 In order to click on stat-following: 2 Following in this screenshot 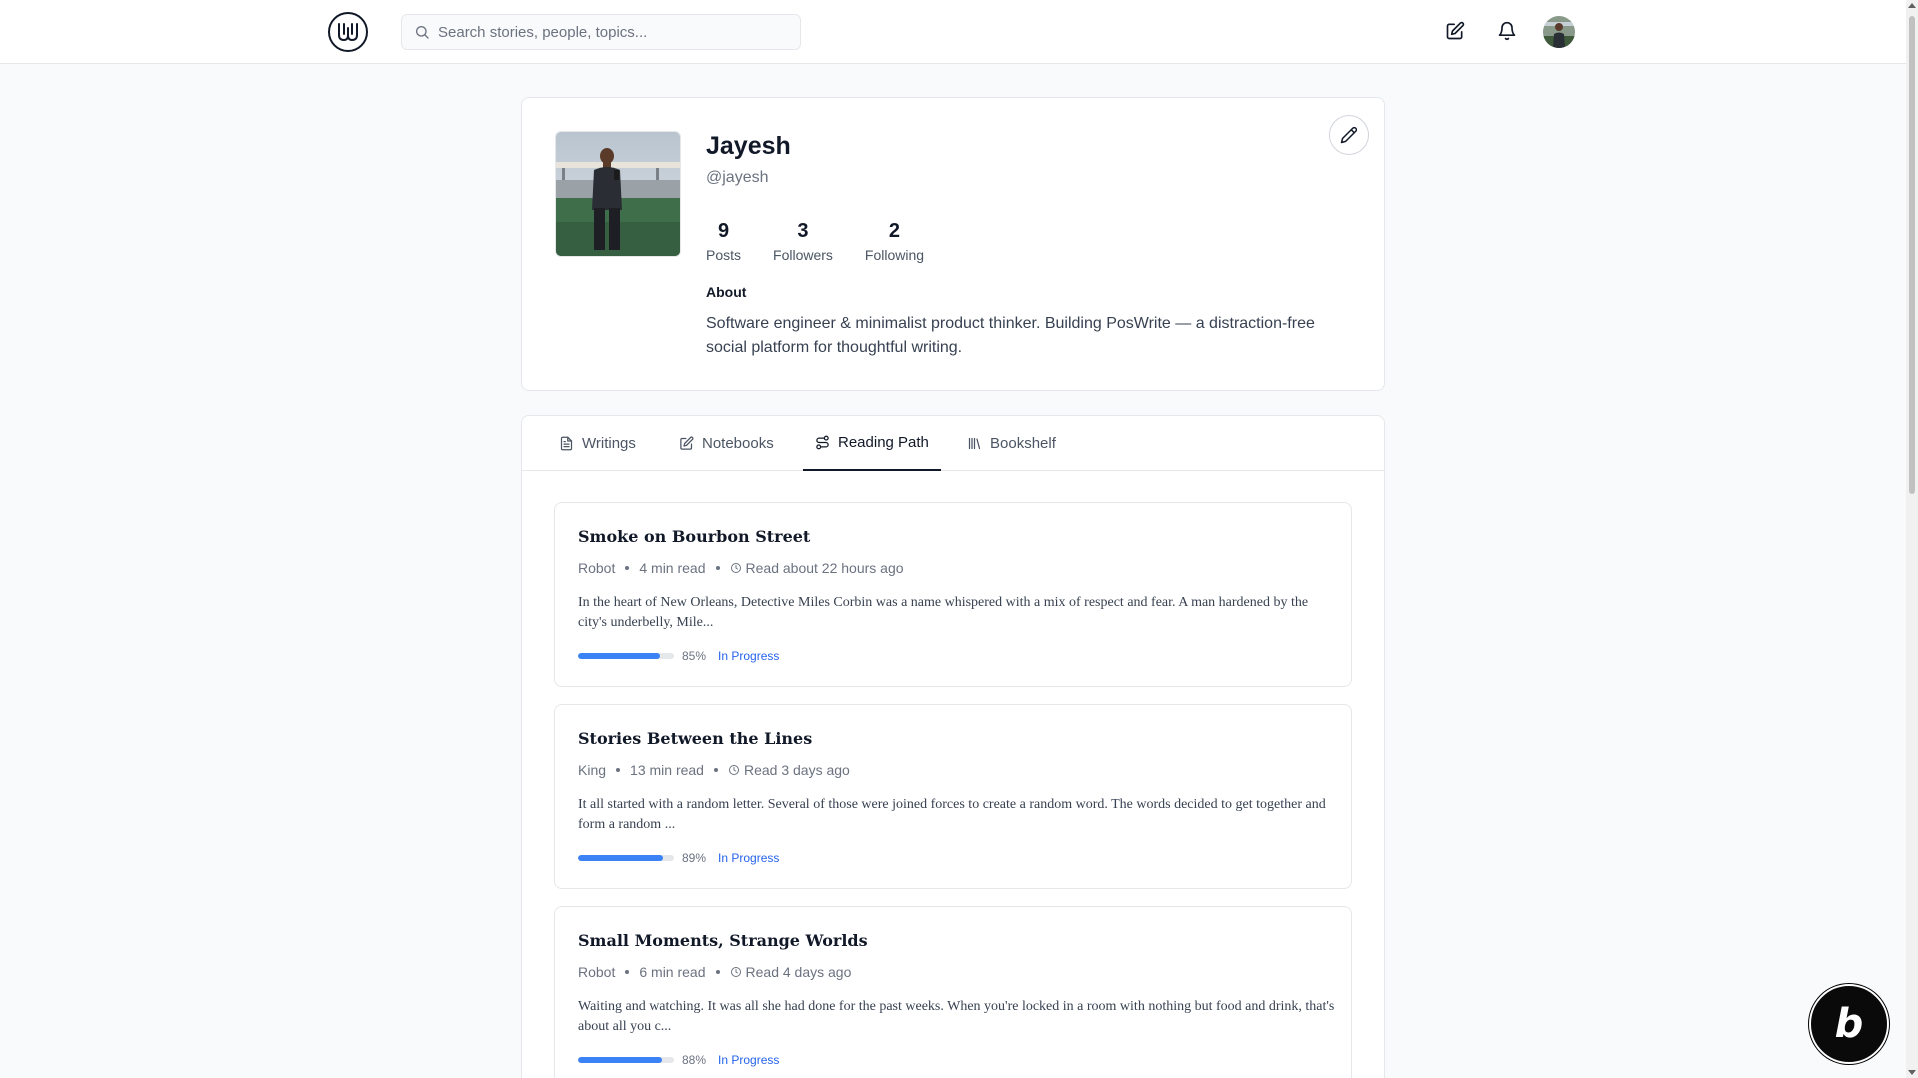, I will do `click(894, 241)`.